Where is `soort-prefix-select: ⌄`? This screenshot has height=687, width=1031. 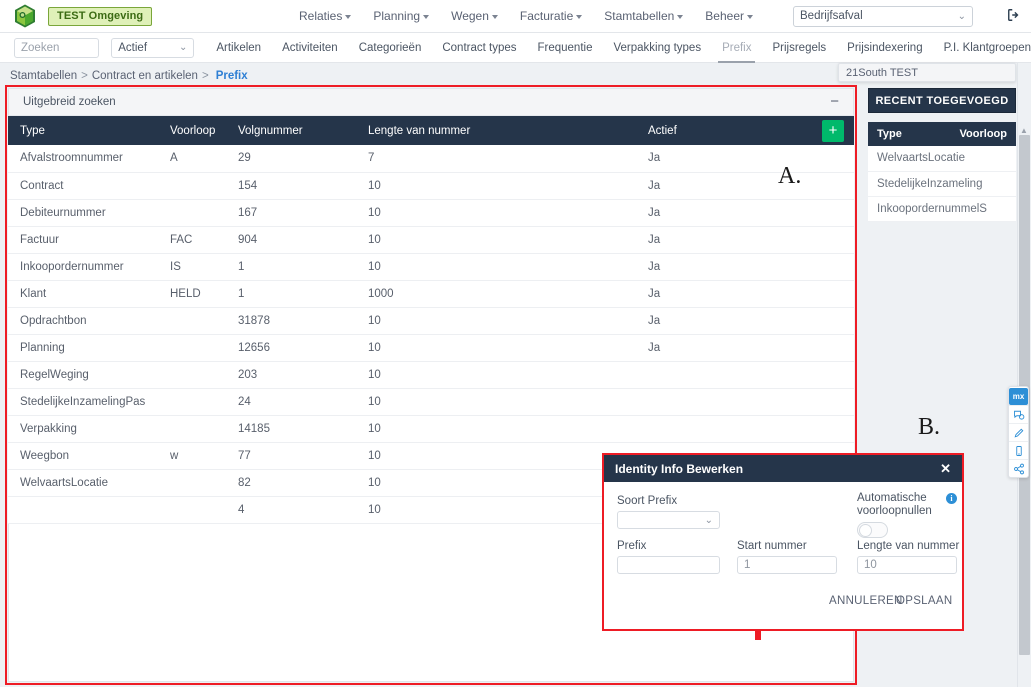 soort-prefix-select: ⌄ is located at coordinates (668, 520).